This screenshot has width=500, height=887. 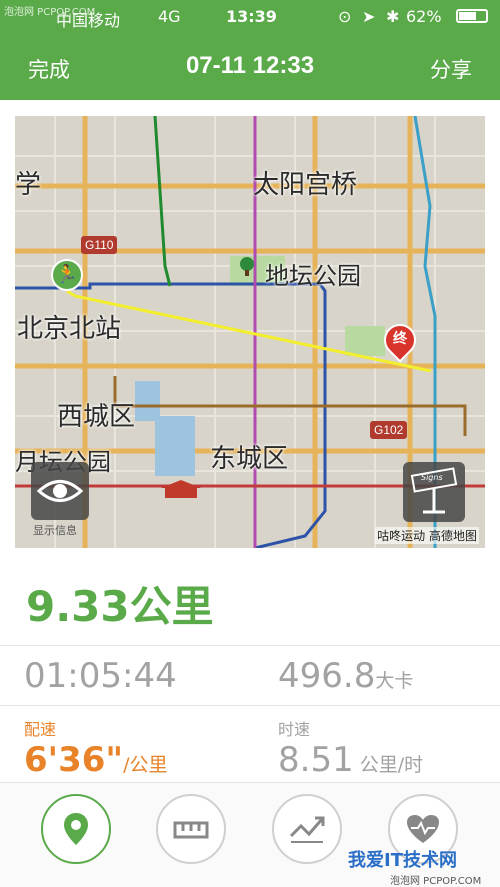 What do you see at coordinates (55, 530) in the screenshot?
I see `eye-caption: 显示信息` at bounding box center [55, 530].